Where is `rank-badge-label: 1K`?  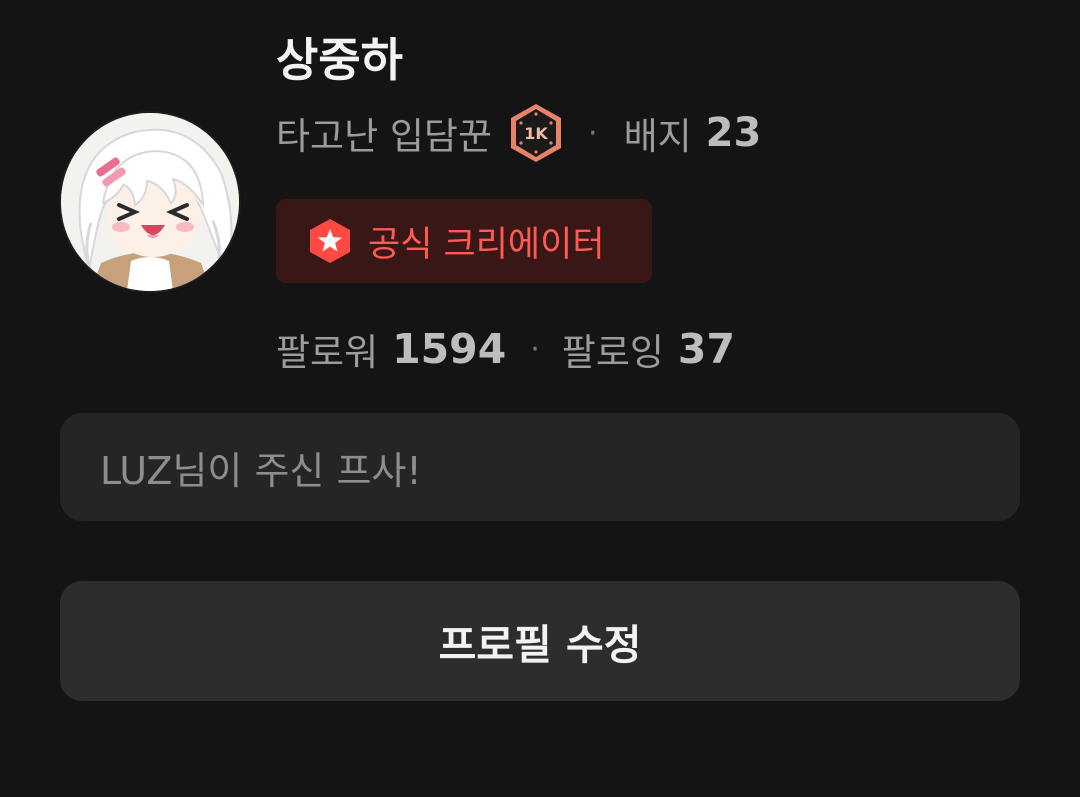
rank-badge-label: 1K is located at coordinates (536, 133).